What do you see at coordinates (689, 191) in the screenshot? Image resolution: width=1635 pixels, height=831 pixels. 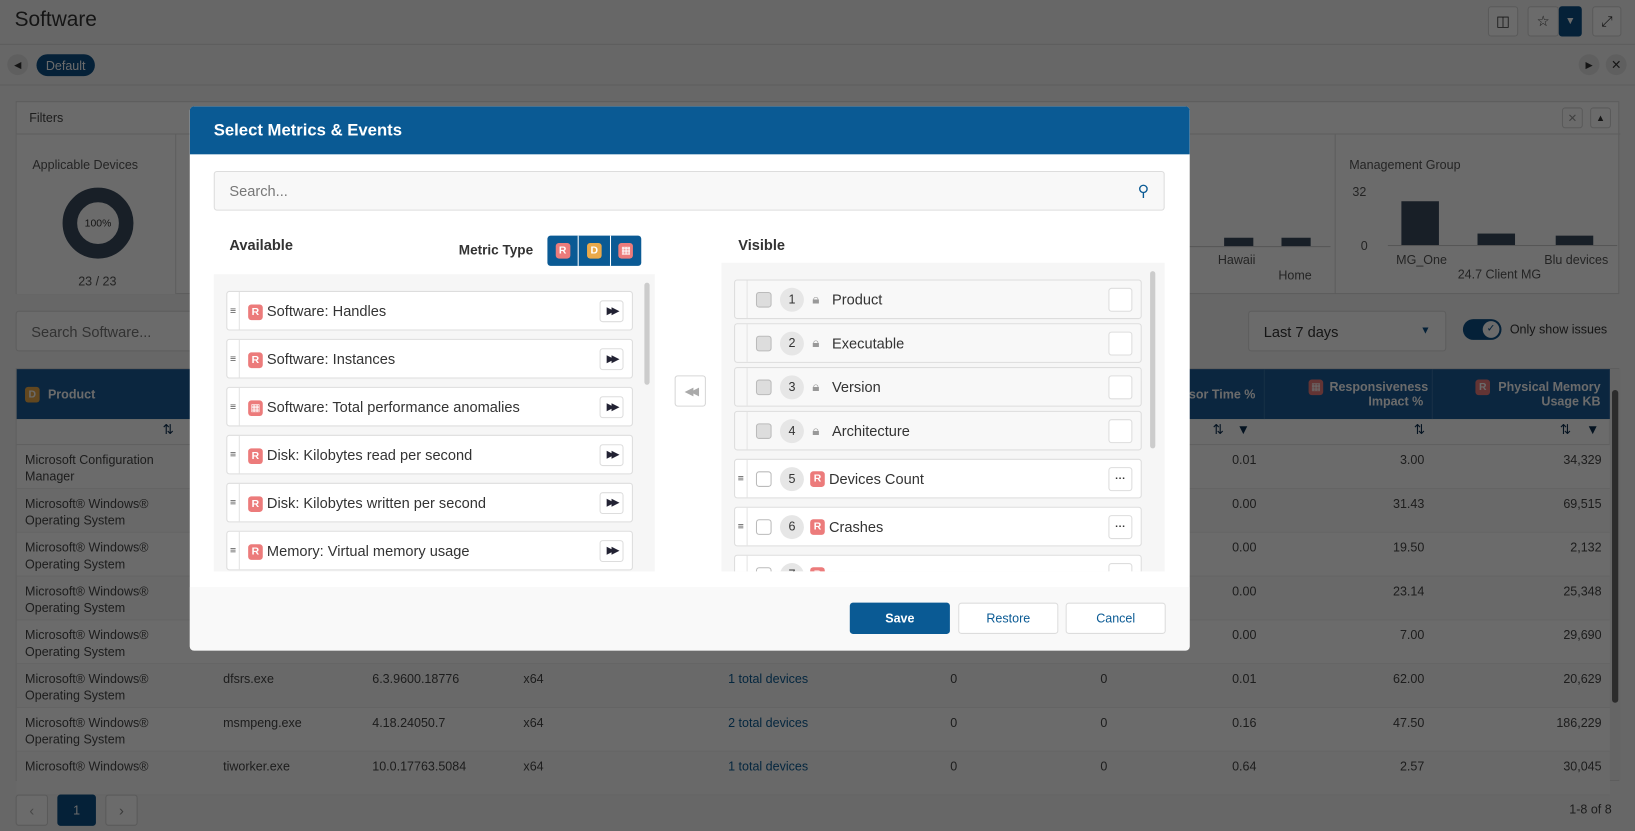 I see `metric-search-input: Search... ⚲` at bounding box center [689, 191].